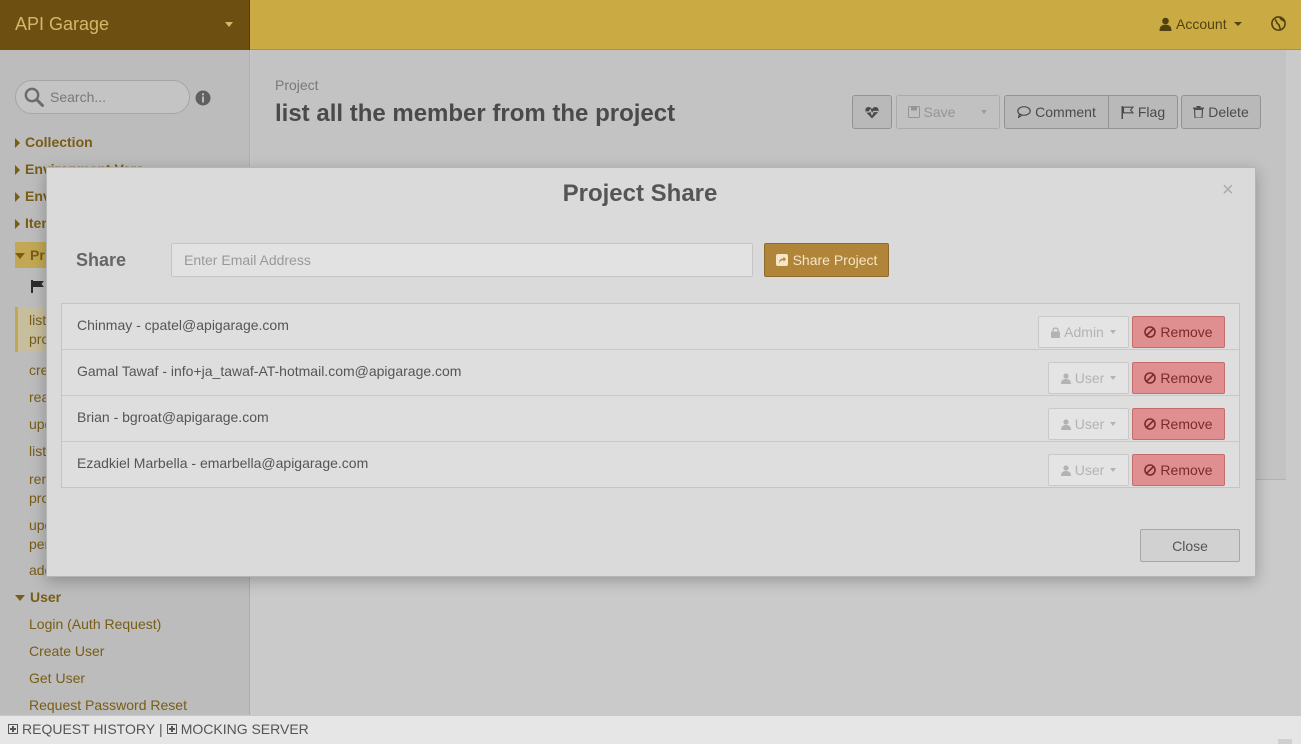 This screenshot has width=1301, height=744. I want to click on email-field, so click(462, 260).